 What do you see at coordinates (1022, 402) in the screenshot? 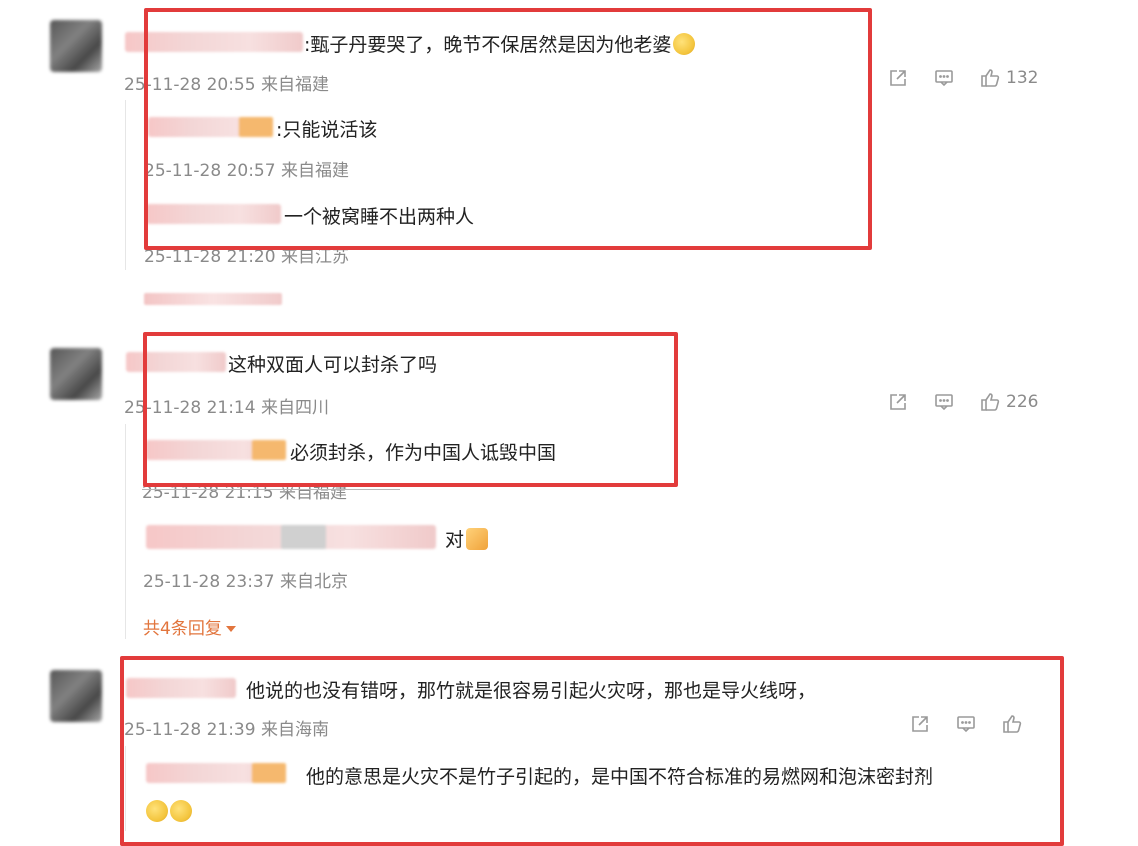
I see `like-count: 226` at bounding box center [1022, 402].